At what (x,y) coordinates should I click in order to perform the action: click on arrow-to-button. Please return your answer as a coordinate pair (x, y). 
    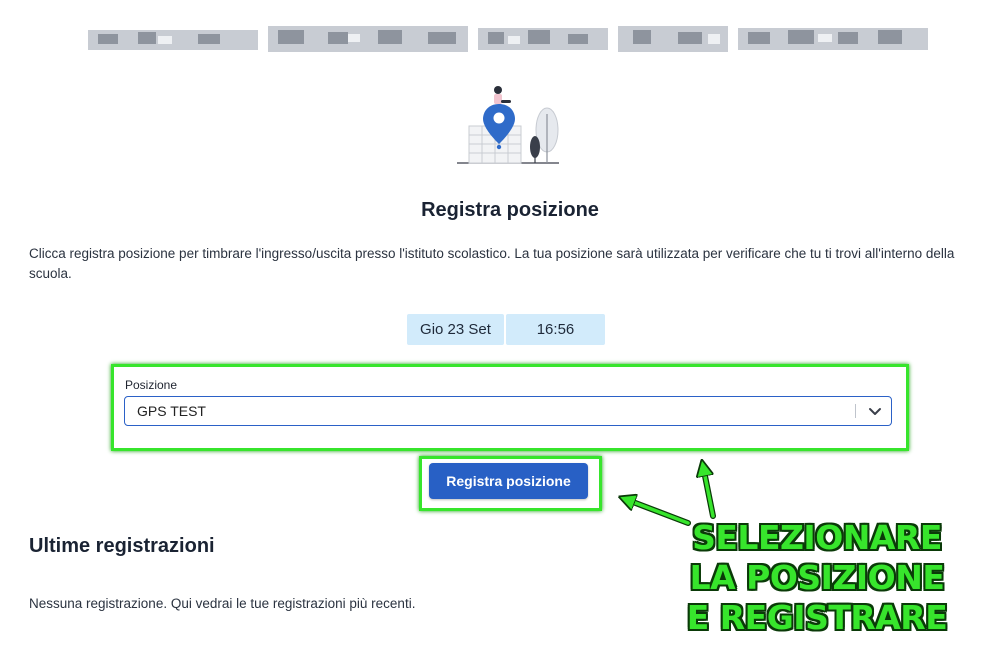
    Looking at the image, I should click on (658, 512).